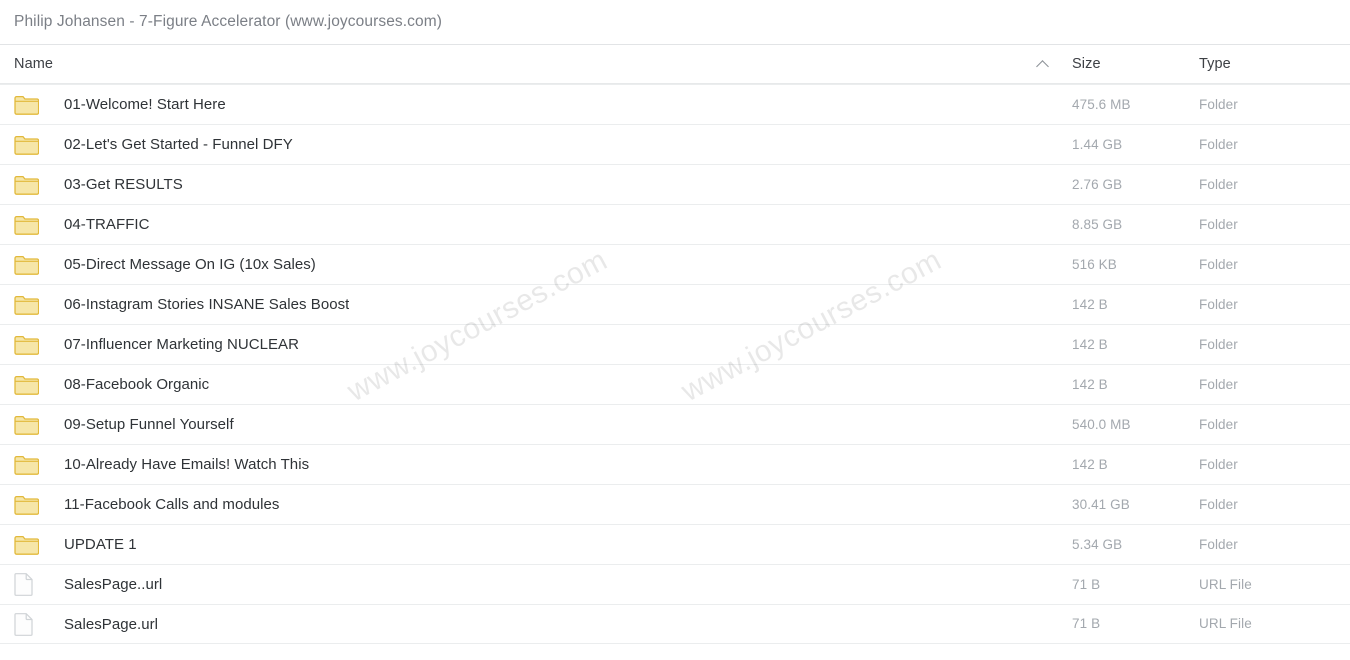 The width and height of the screenshot is (1350, 660). What do you see at coordinates (510, 105) in the screenshot?
I see `cell-name: 01-Welcome! Start Here` at bounding box center [510, 105].